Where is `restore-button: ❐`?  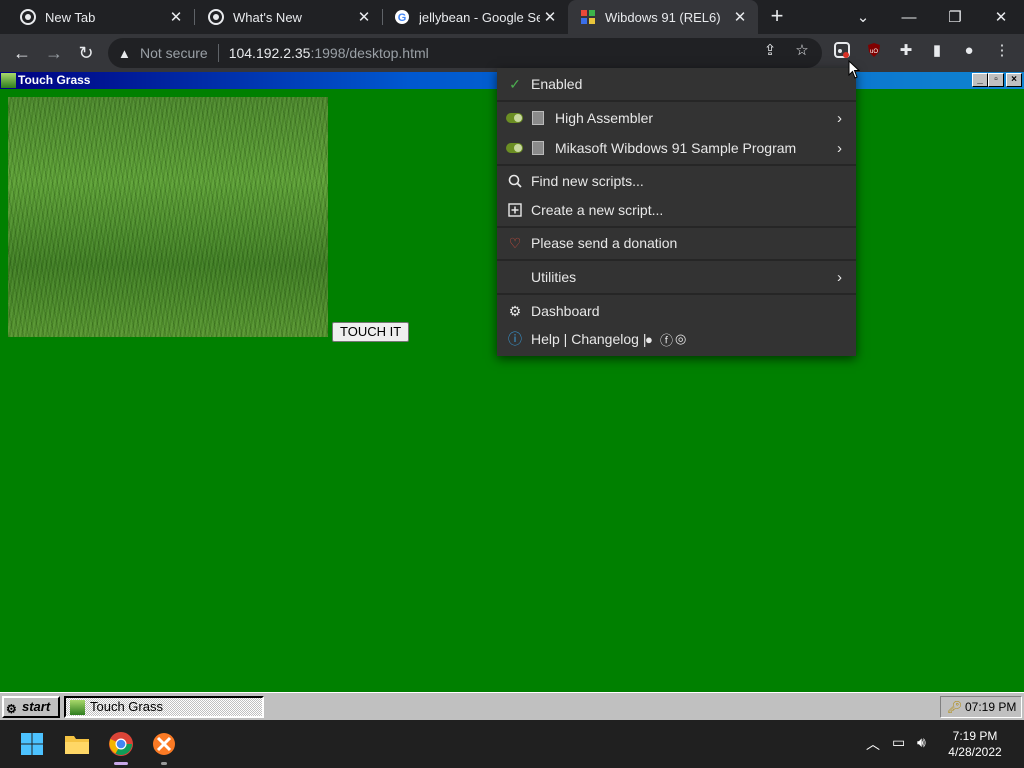 restore-button: ❐ is located at coordinates (955, 17).